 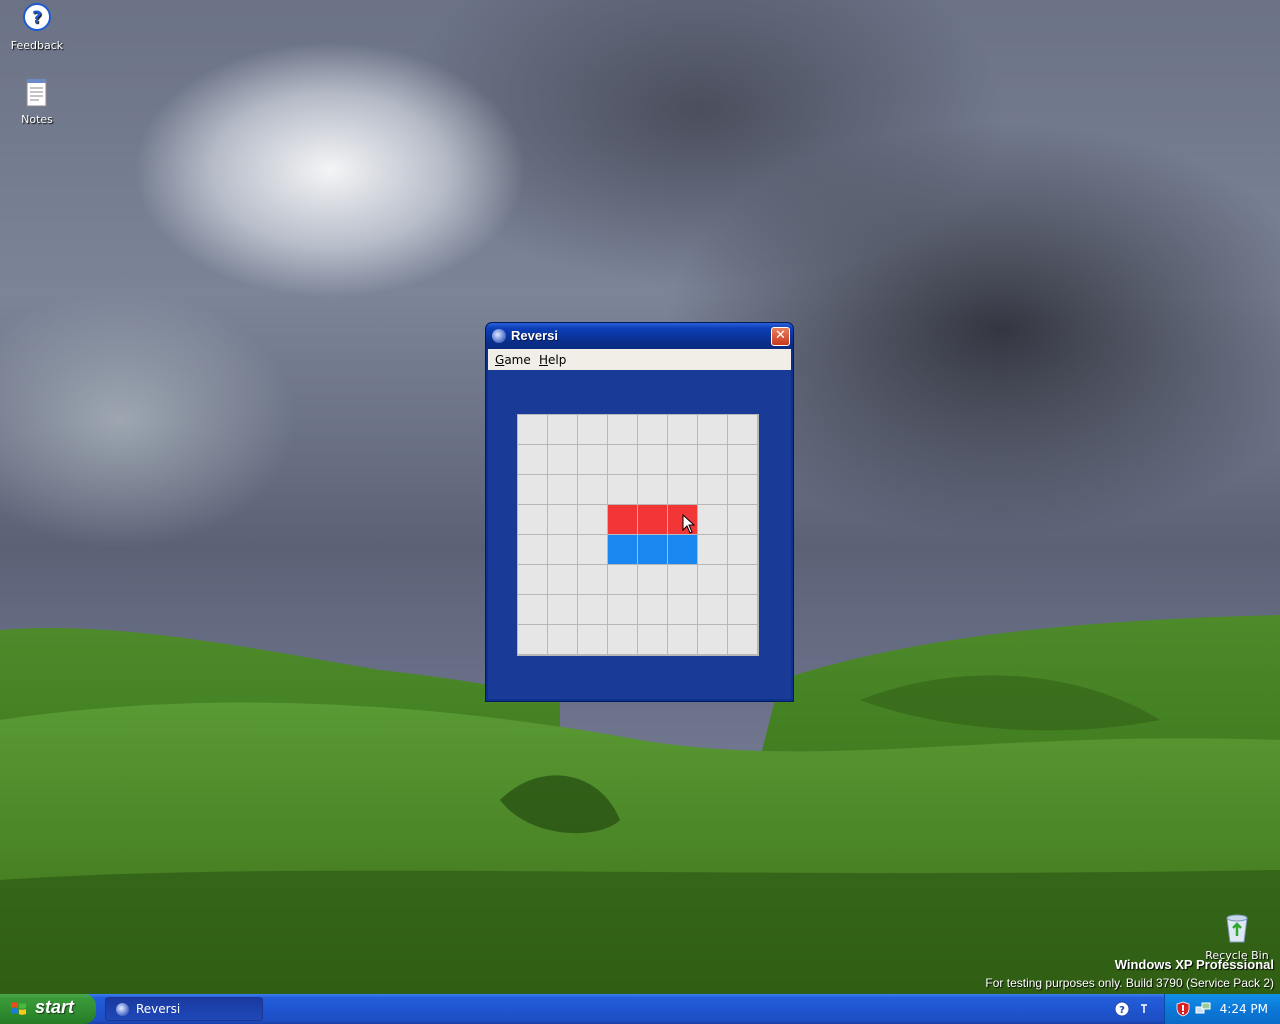 What do you see at coordinates (557, 360) in the screenshot?
I see `menu-help-rest: elp` at bounding box center [557, 360].